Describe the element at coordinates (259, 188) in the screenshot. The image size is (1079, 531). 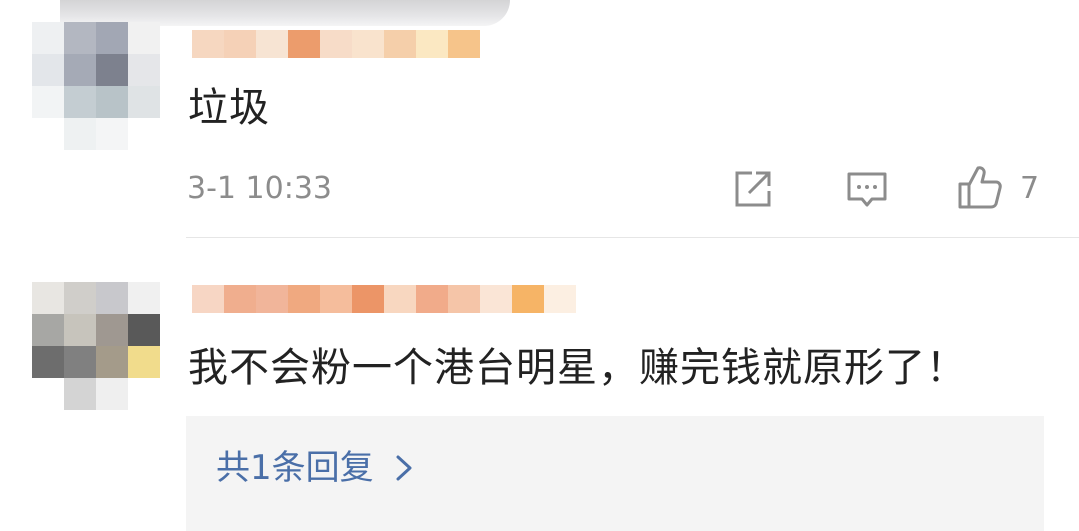
I see `comment-timestamp: 3-1 10:33` at that location.